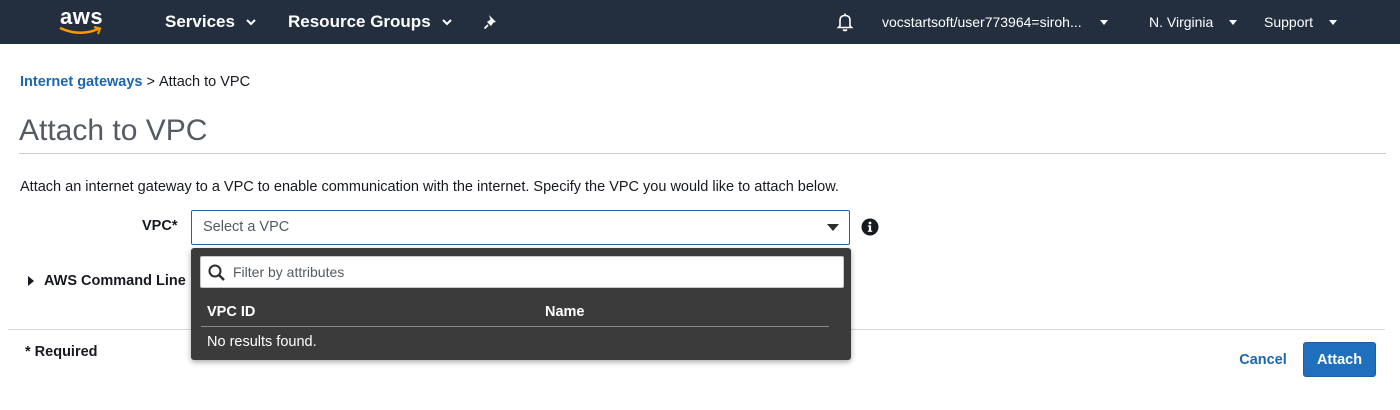 Image resolution: width=1400 pixels, height=410 pixels. What do you see at coordinates (81, 82) in the screenshot?
I see `breadcrumb-link-internet-gateways: Internet gateways` at bounding box center [81, 82].